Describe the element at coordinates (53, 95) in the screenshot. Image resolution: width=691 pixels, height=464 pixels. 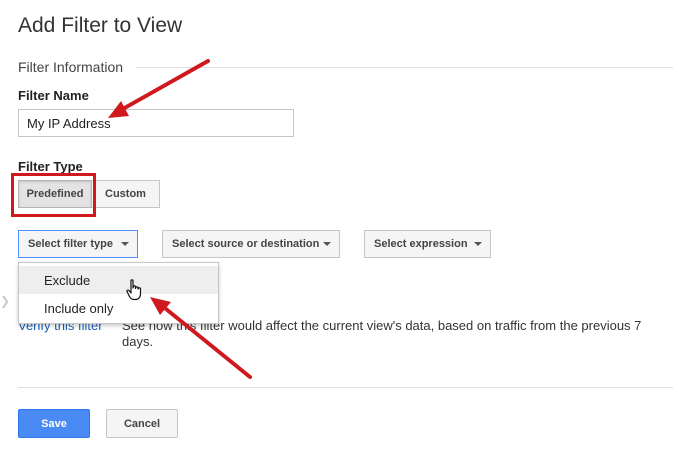
I see `filter-name-label: Filter Name` at that location.